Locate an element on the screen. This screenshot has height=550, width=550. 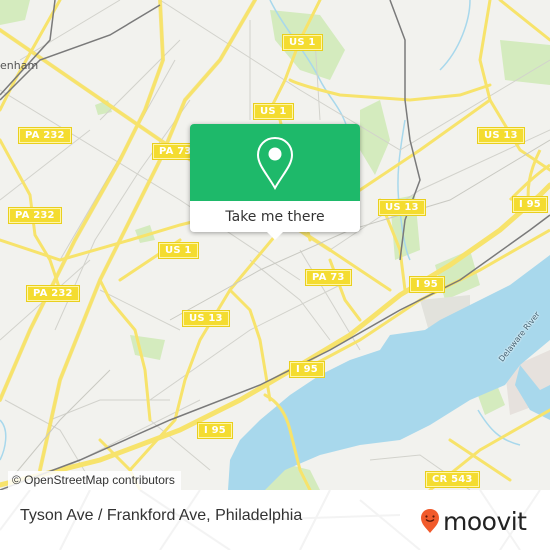
location-pin-icon is located at coordinates (275, 163).